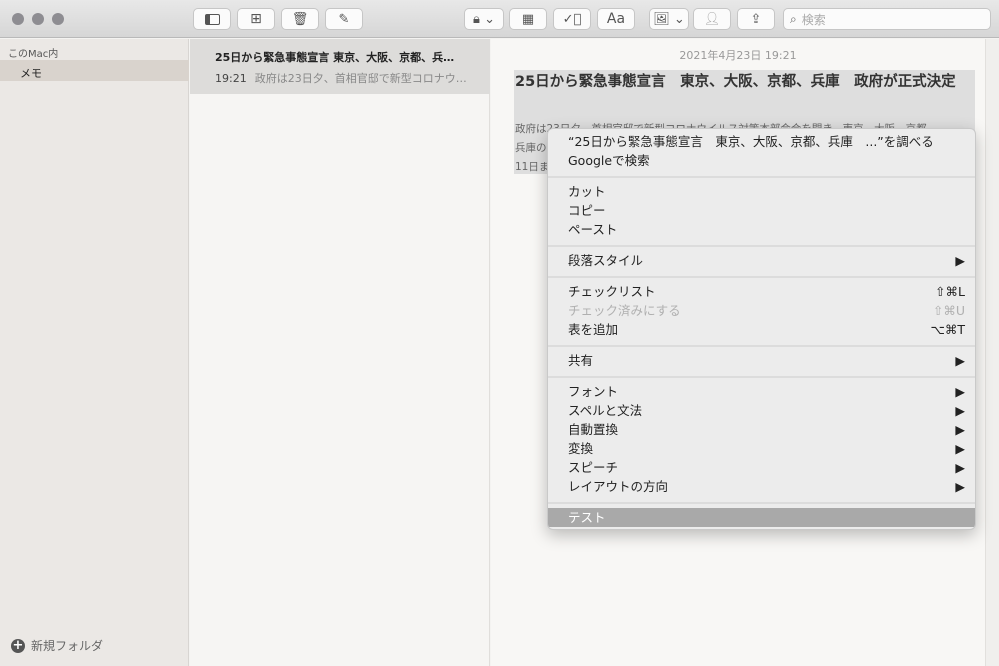  I want to click on menu-item-test: テスト, so click(761, 517).